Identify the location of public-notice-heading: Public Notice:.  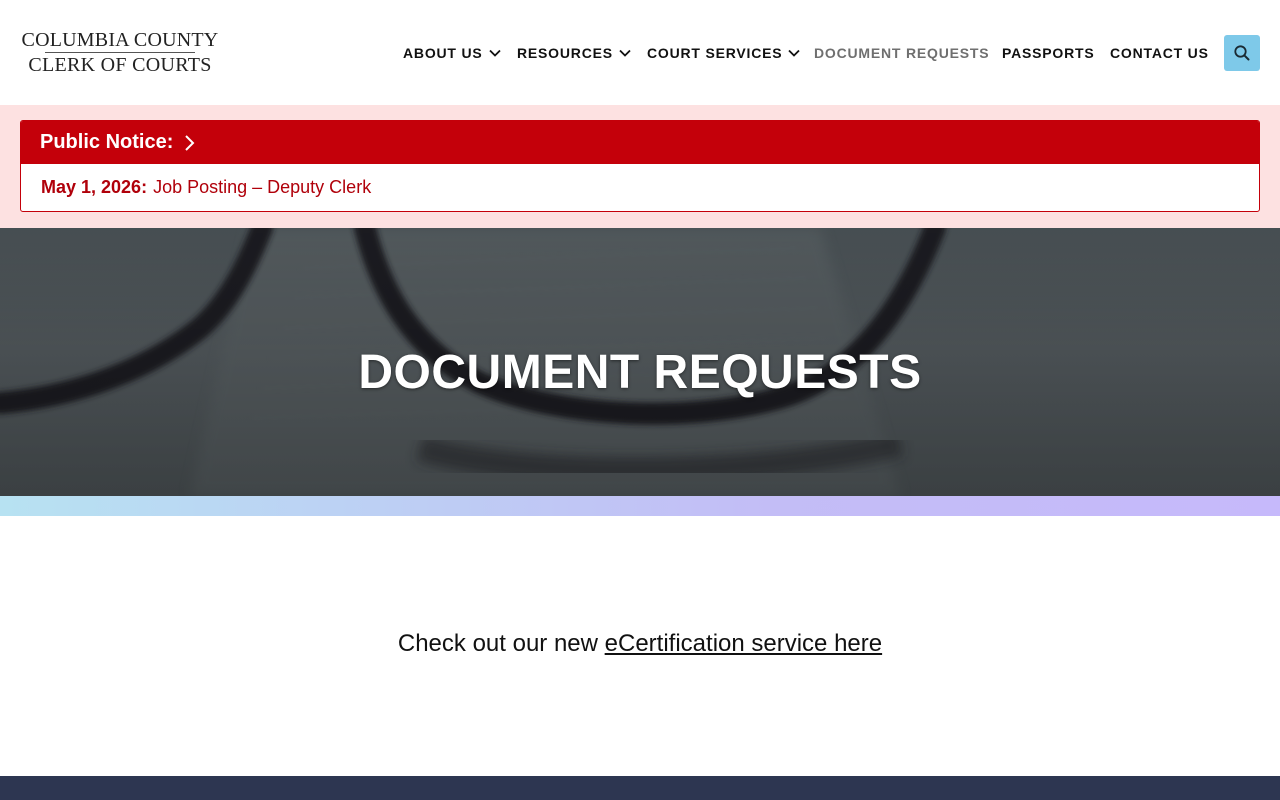
(107, 142).